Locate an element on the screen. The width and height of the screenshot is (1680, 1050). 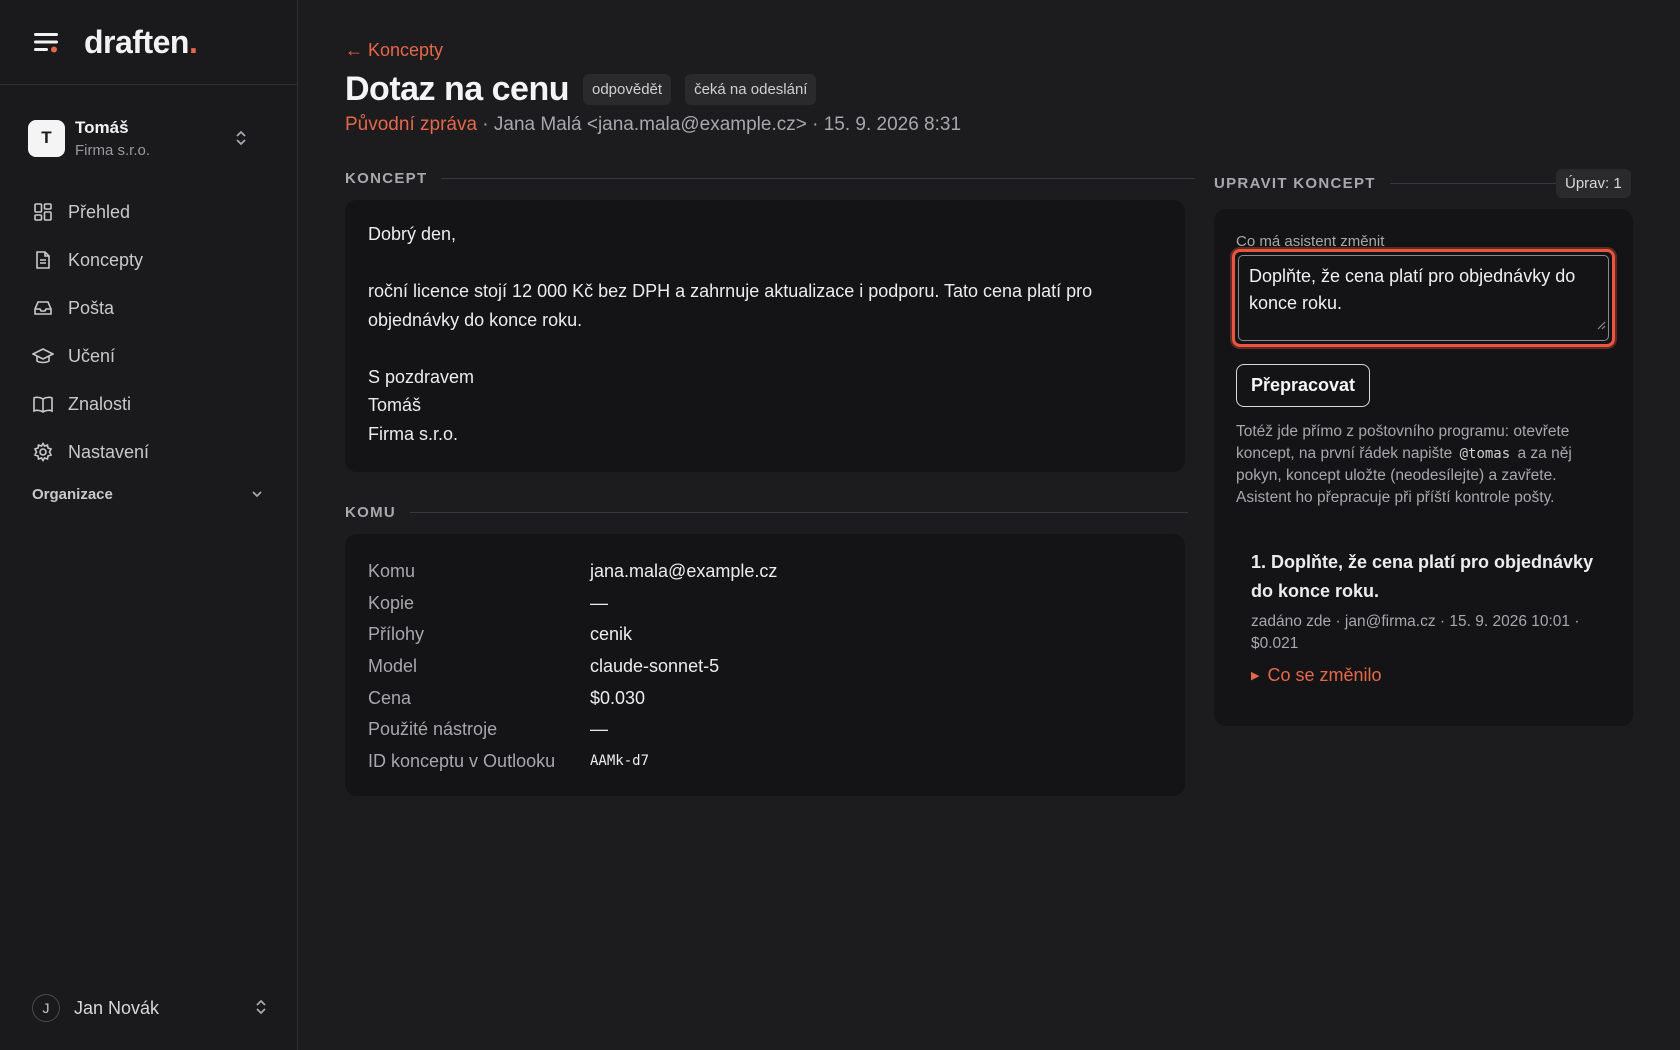
detail-key: ID konceptu v Outlooku is located at coordinates (462, 760).